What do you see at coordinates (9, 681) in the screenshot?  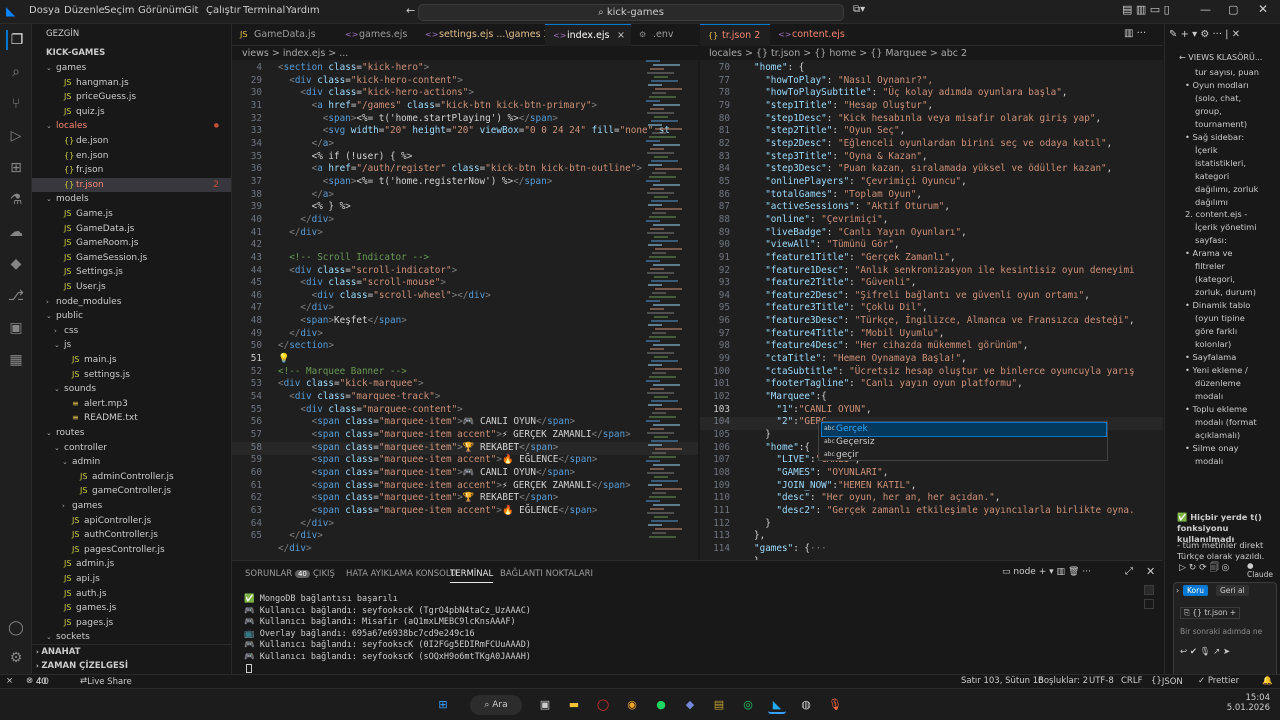 I see `remote-icon: ⨯` at bounding box center [9, 681].